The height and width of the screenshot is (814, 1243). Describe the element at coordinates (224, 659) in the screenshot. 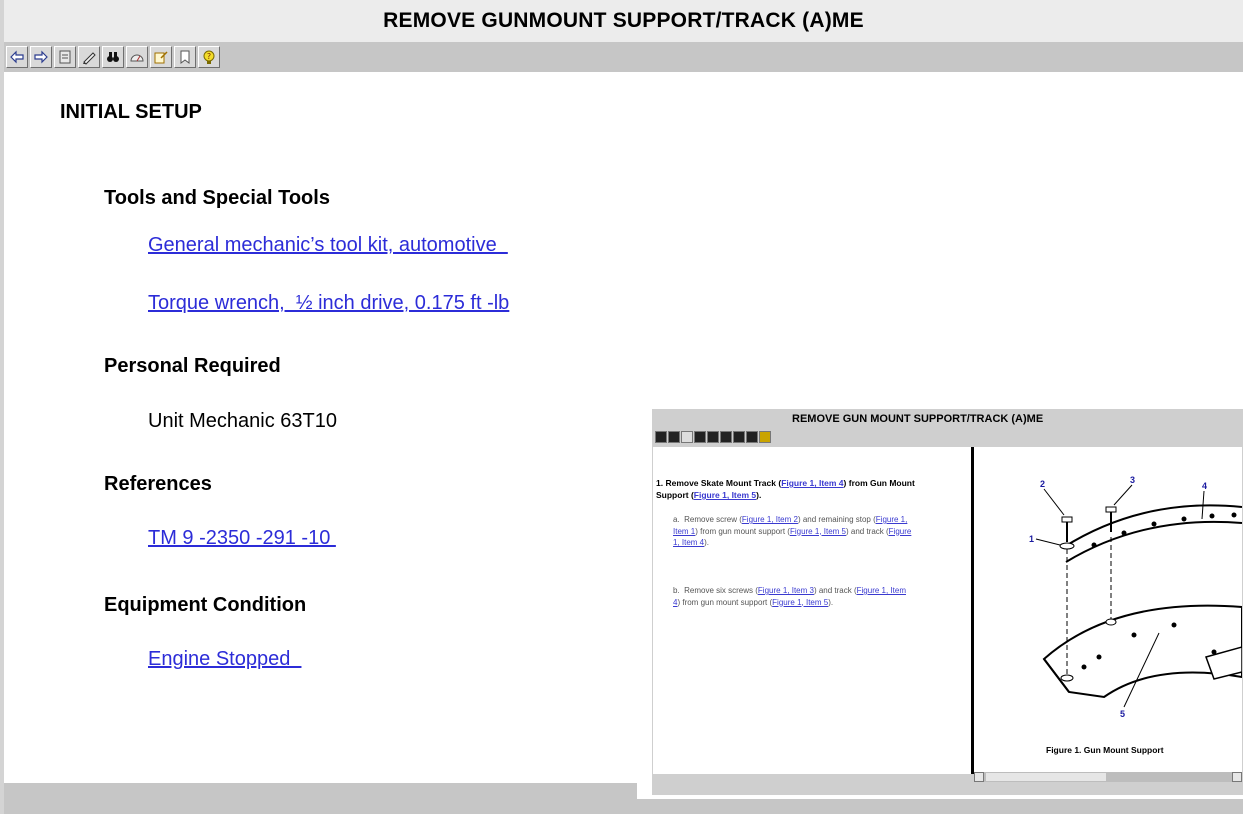

I see `equipment-link-engine-stopped: Engine Stopped` at that location.